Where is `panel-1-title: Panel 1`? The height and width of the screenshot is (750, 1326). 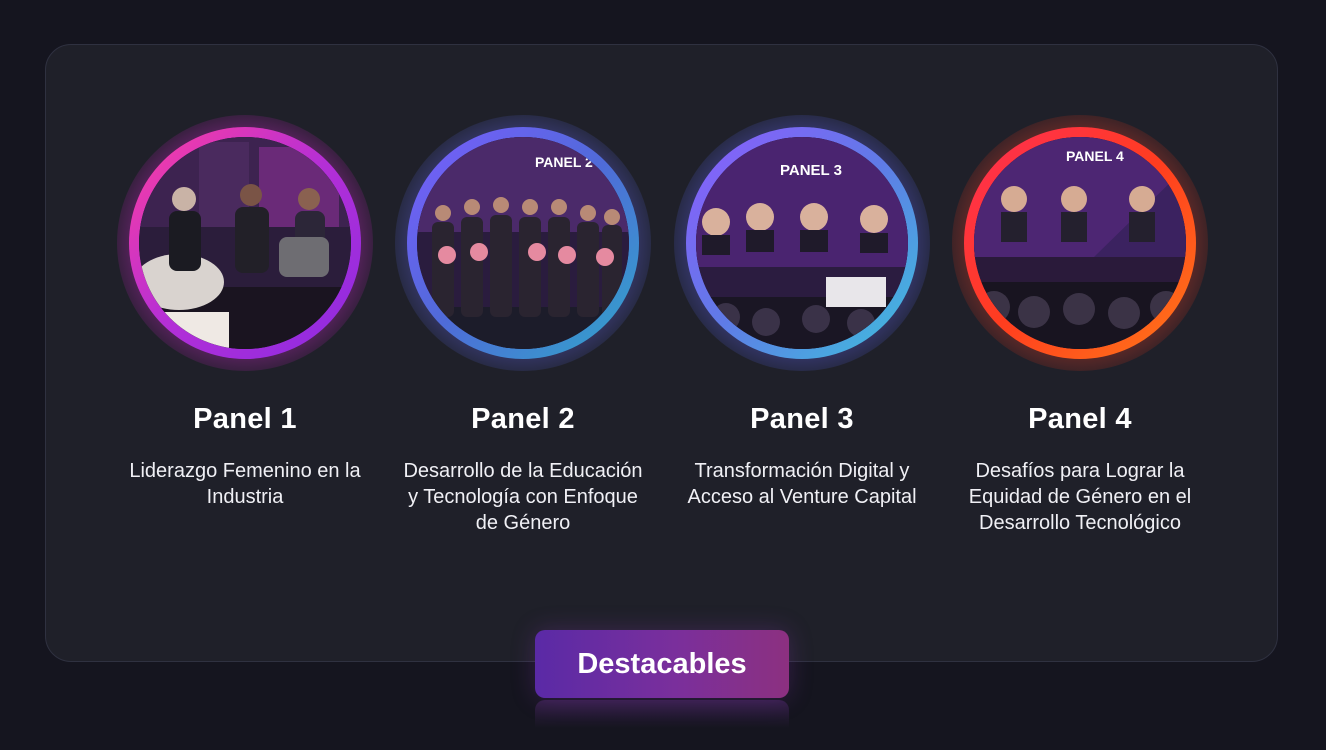
panel-1-title: Panel 1 is located at coordinates (245, 419).